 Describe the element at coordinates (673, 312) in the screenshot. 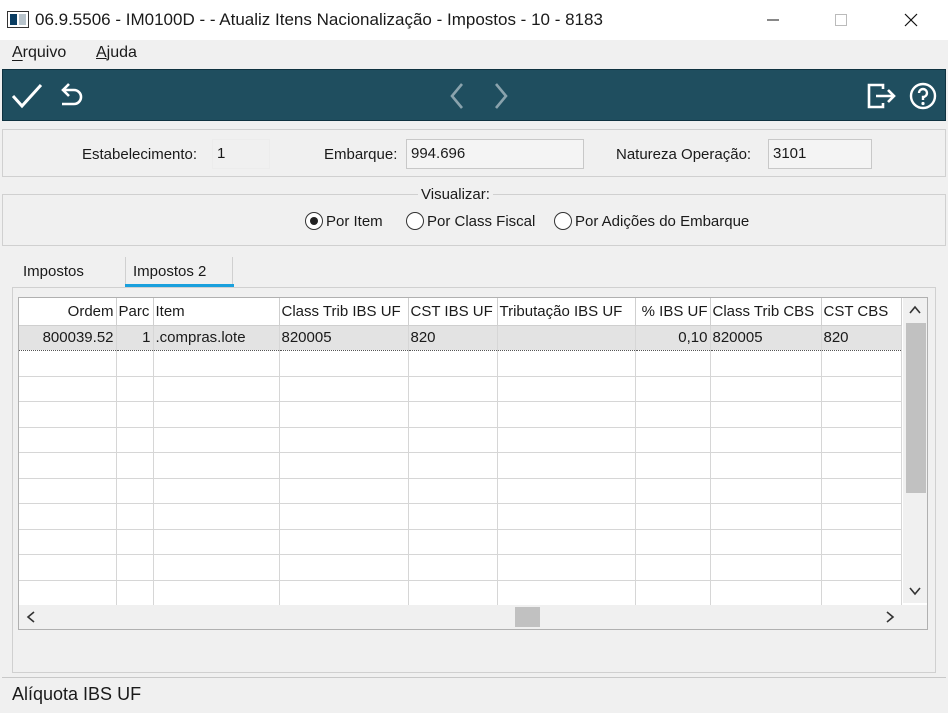

I see `column-header-pct-ibs-uf: % IBS UF` at that location.